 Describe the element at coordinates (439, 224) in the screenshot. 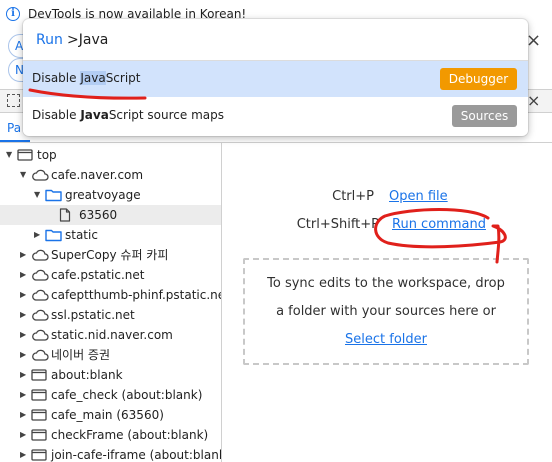

I see `run-command-link: Run command` at that location.